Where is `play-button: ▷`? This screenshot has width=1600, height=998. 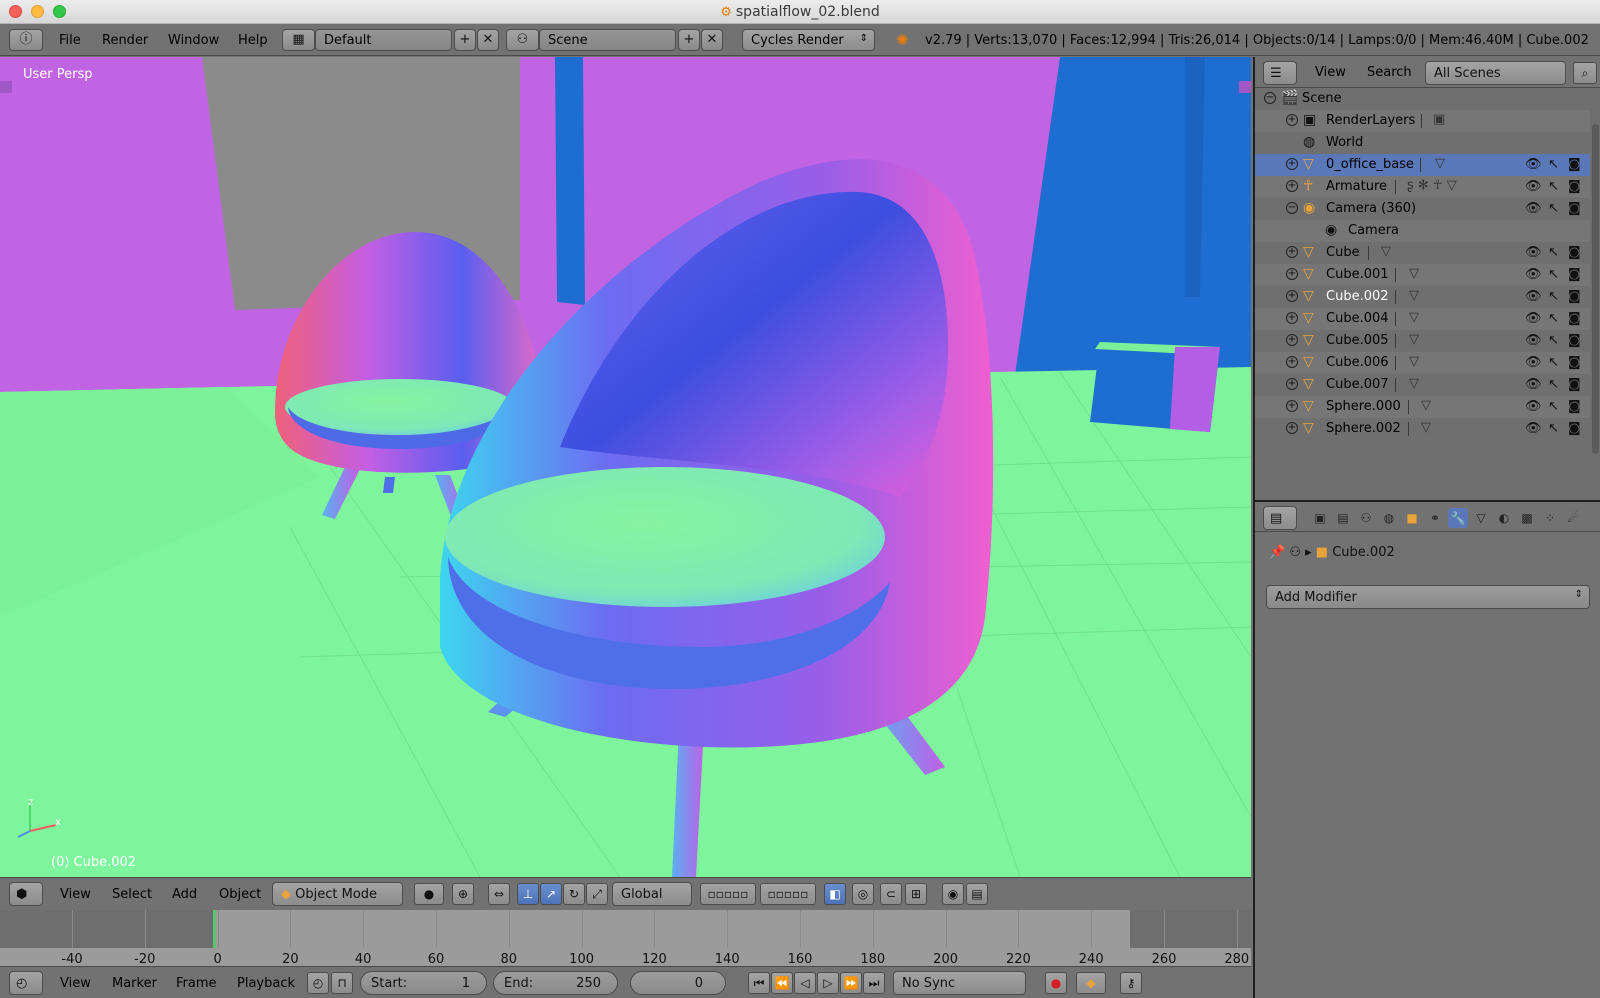 play-button: ▷ is located at coordinates (828, 983).